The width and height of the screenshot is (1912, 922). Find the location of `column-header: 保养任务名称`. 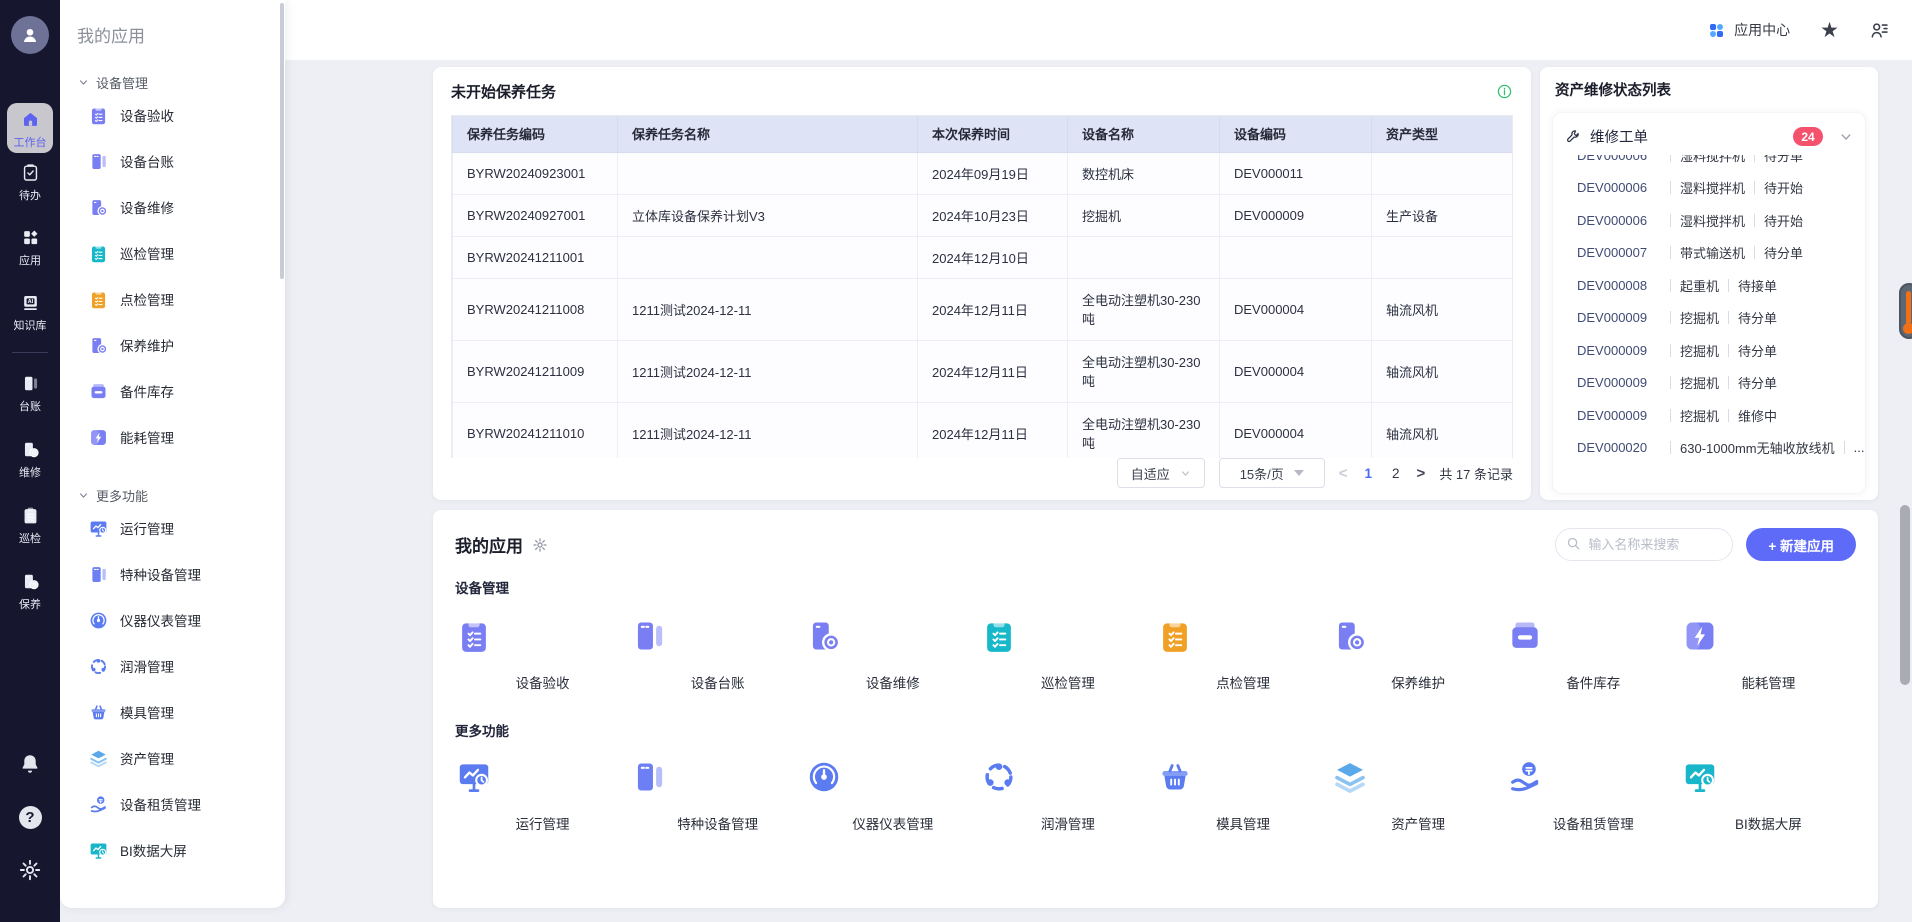

column-header: 保养任务名称 is located at coordinates (767, 134).